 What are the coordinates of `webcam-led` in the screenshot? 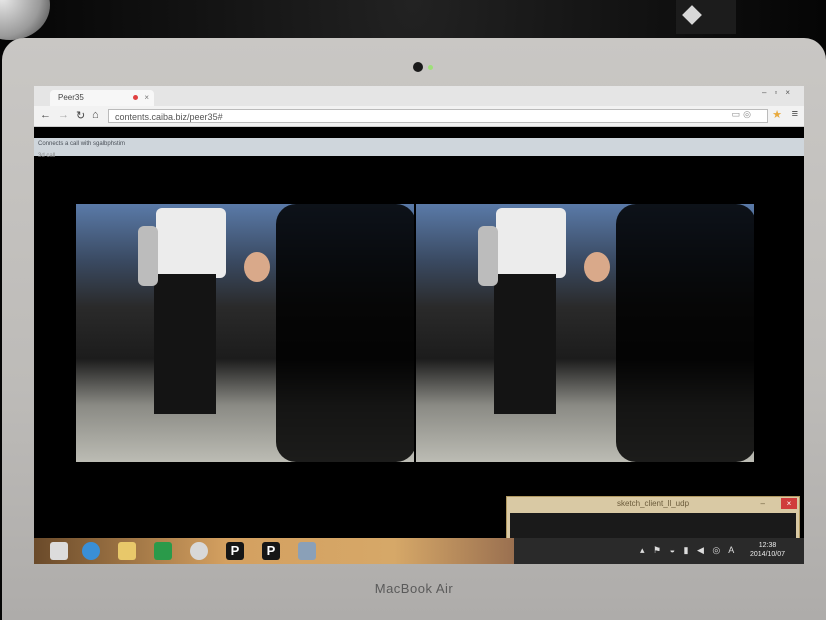 It's located at (430, 67).